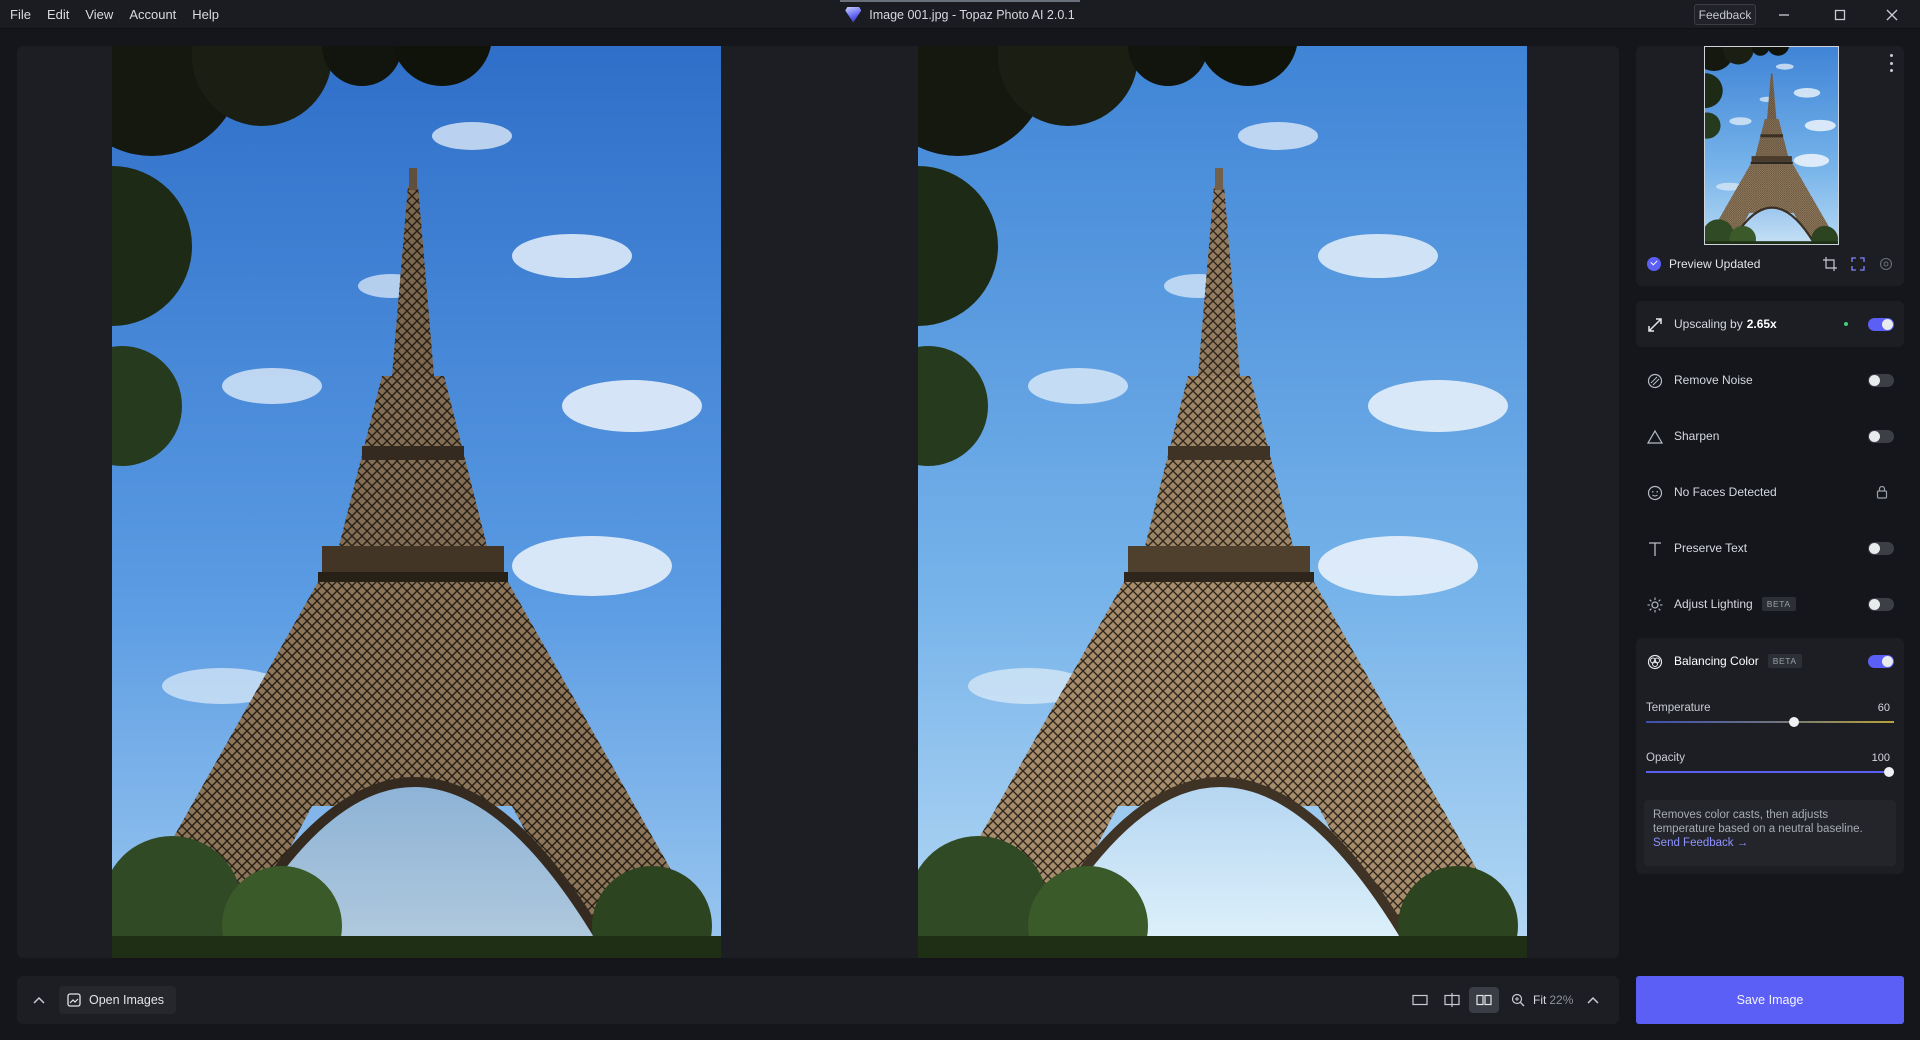 The height and width of the screenshot is (1040, 1920). Describe the element at coordinates (152, 14) in the screenshot. I see `menu-account: Account` at that location.